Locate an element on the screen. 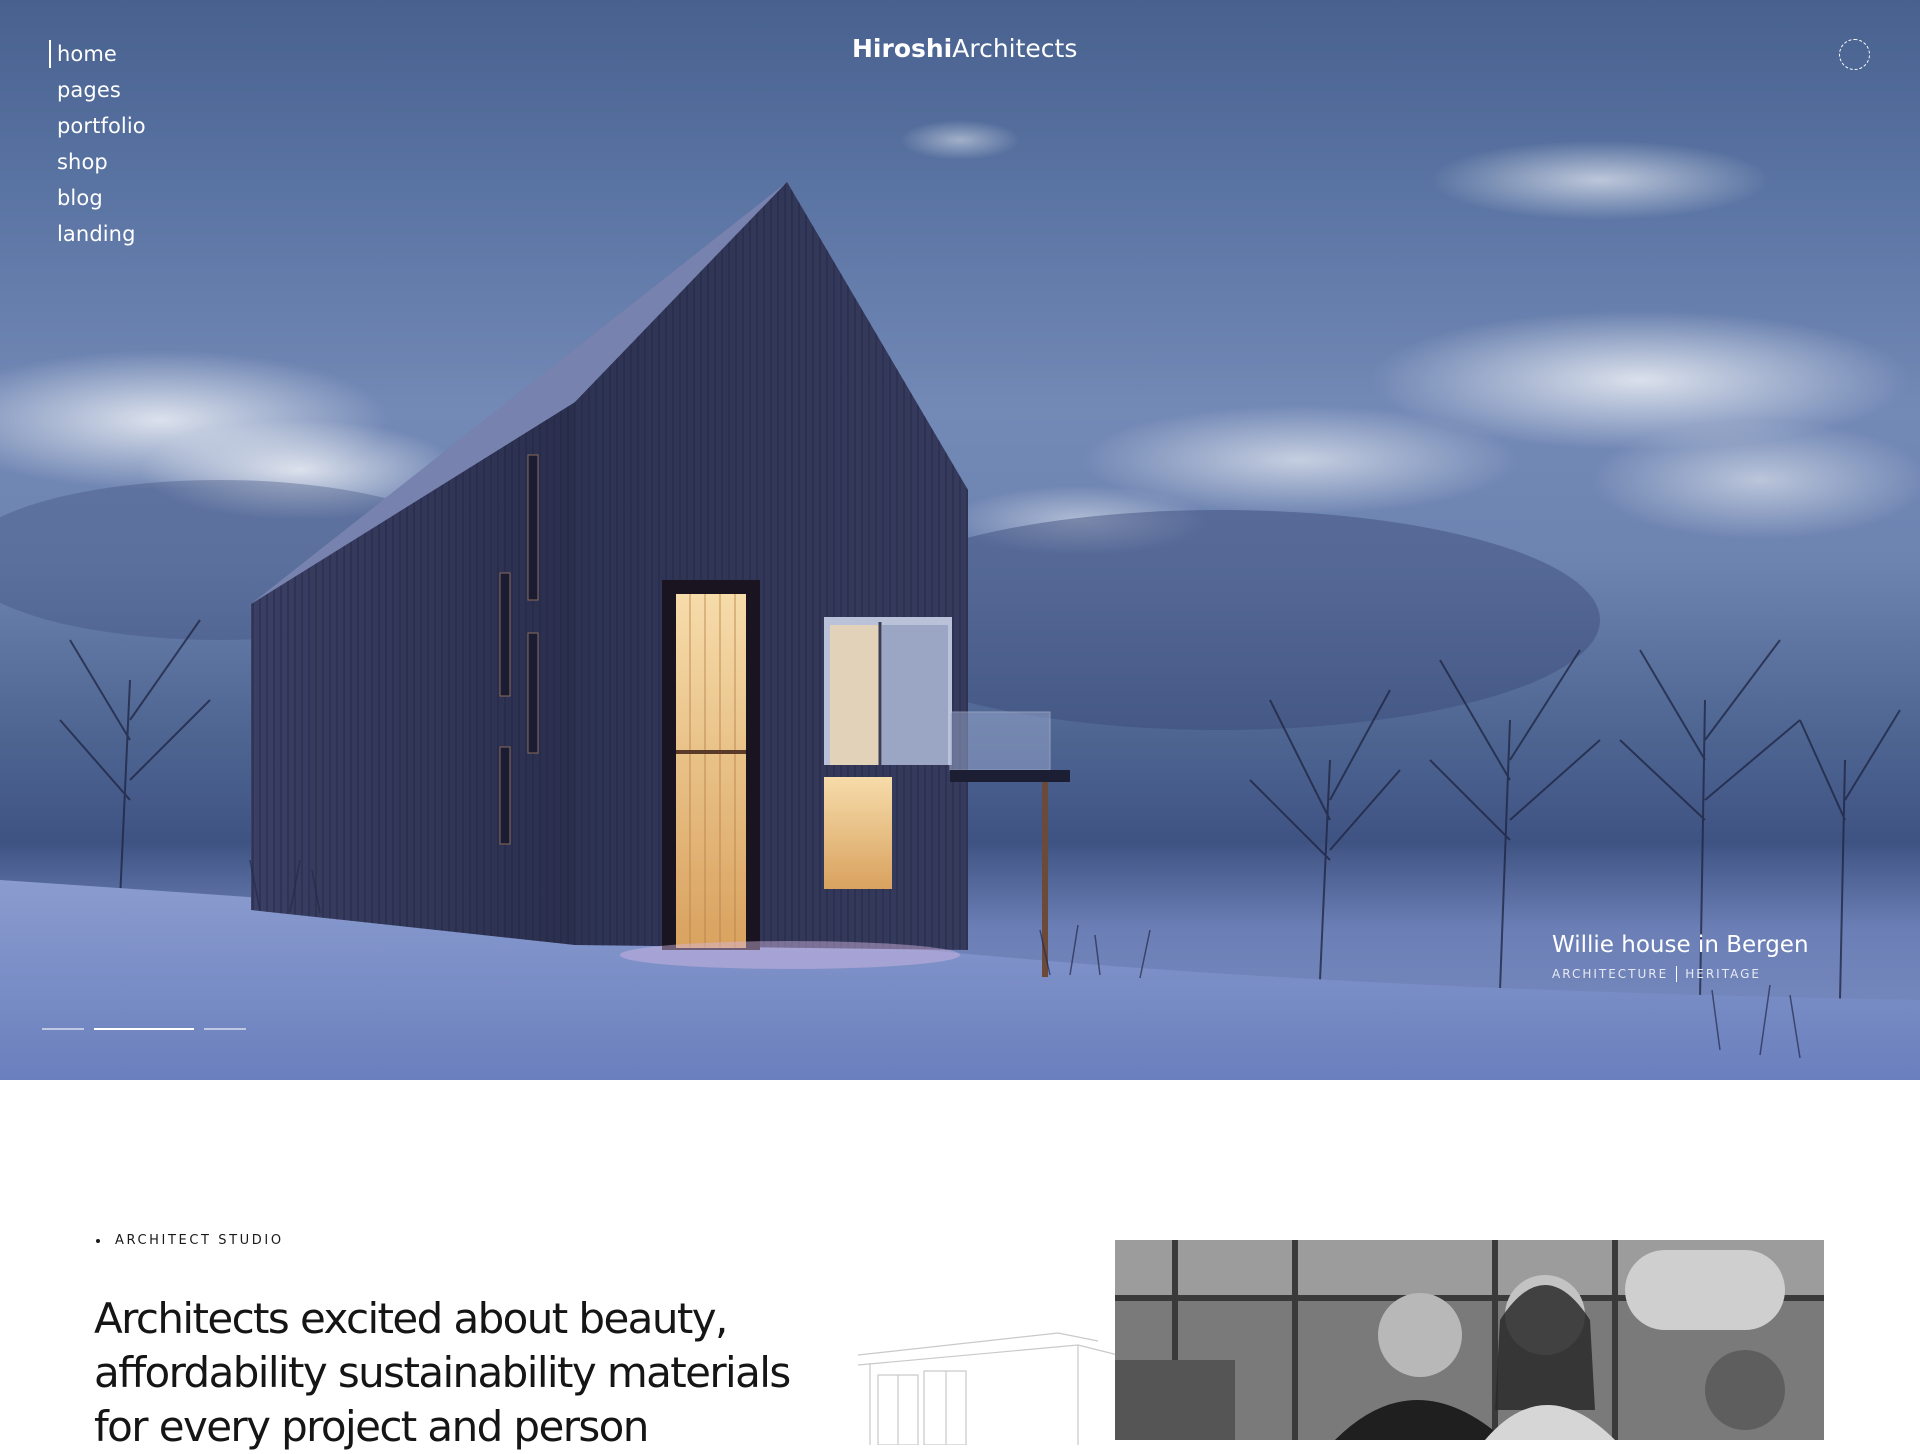 The width and height of the screenshot is (1920, 1454). section-eyebrow: ARCHITECT STUDIO is located at coordinates (190, 1240).